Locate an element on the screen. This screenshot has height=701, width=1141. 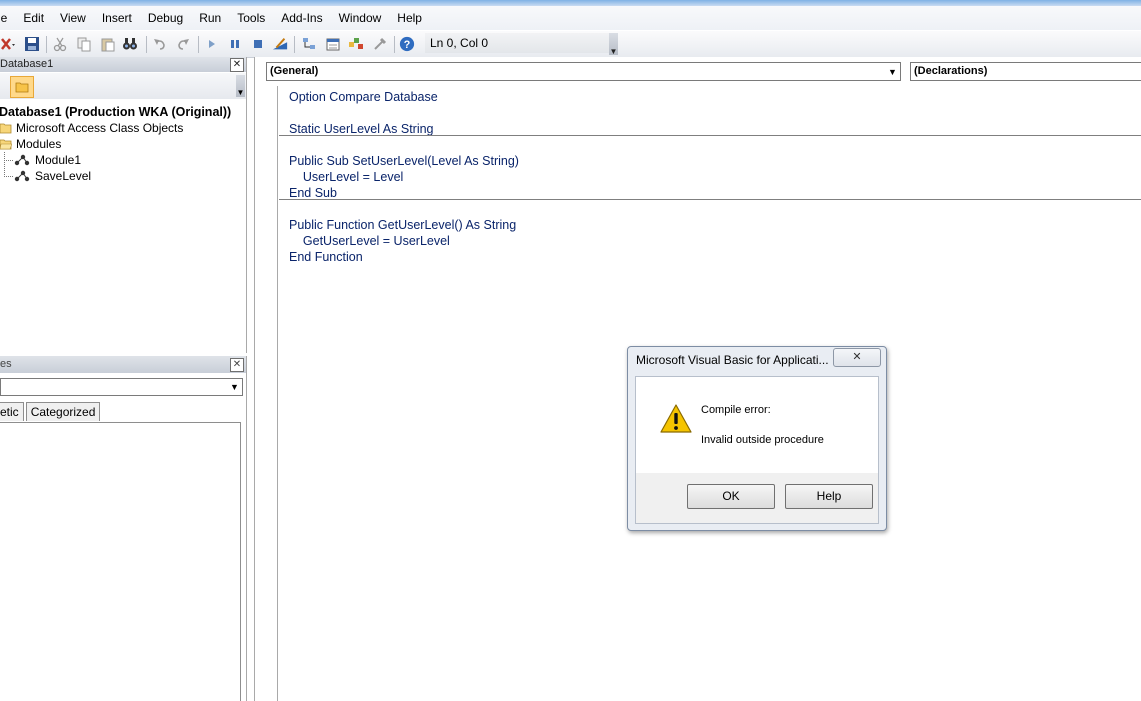
object-dropdown-value: (General) is located at coordinates (294, 71).